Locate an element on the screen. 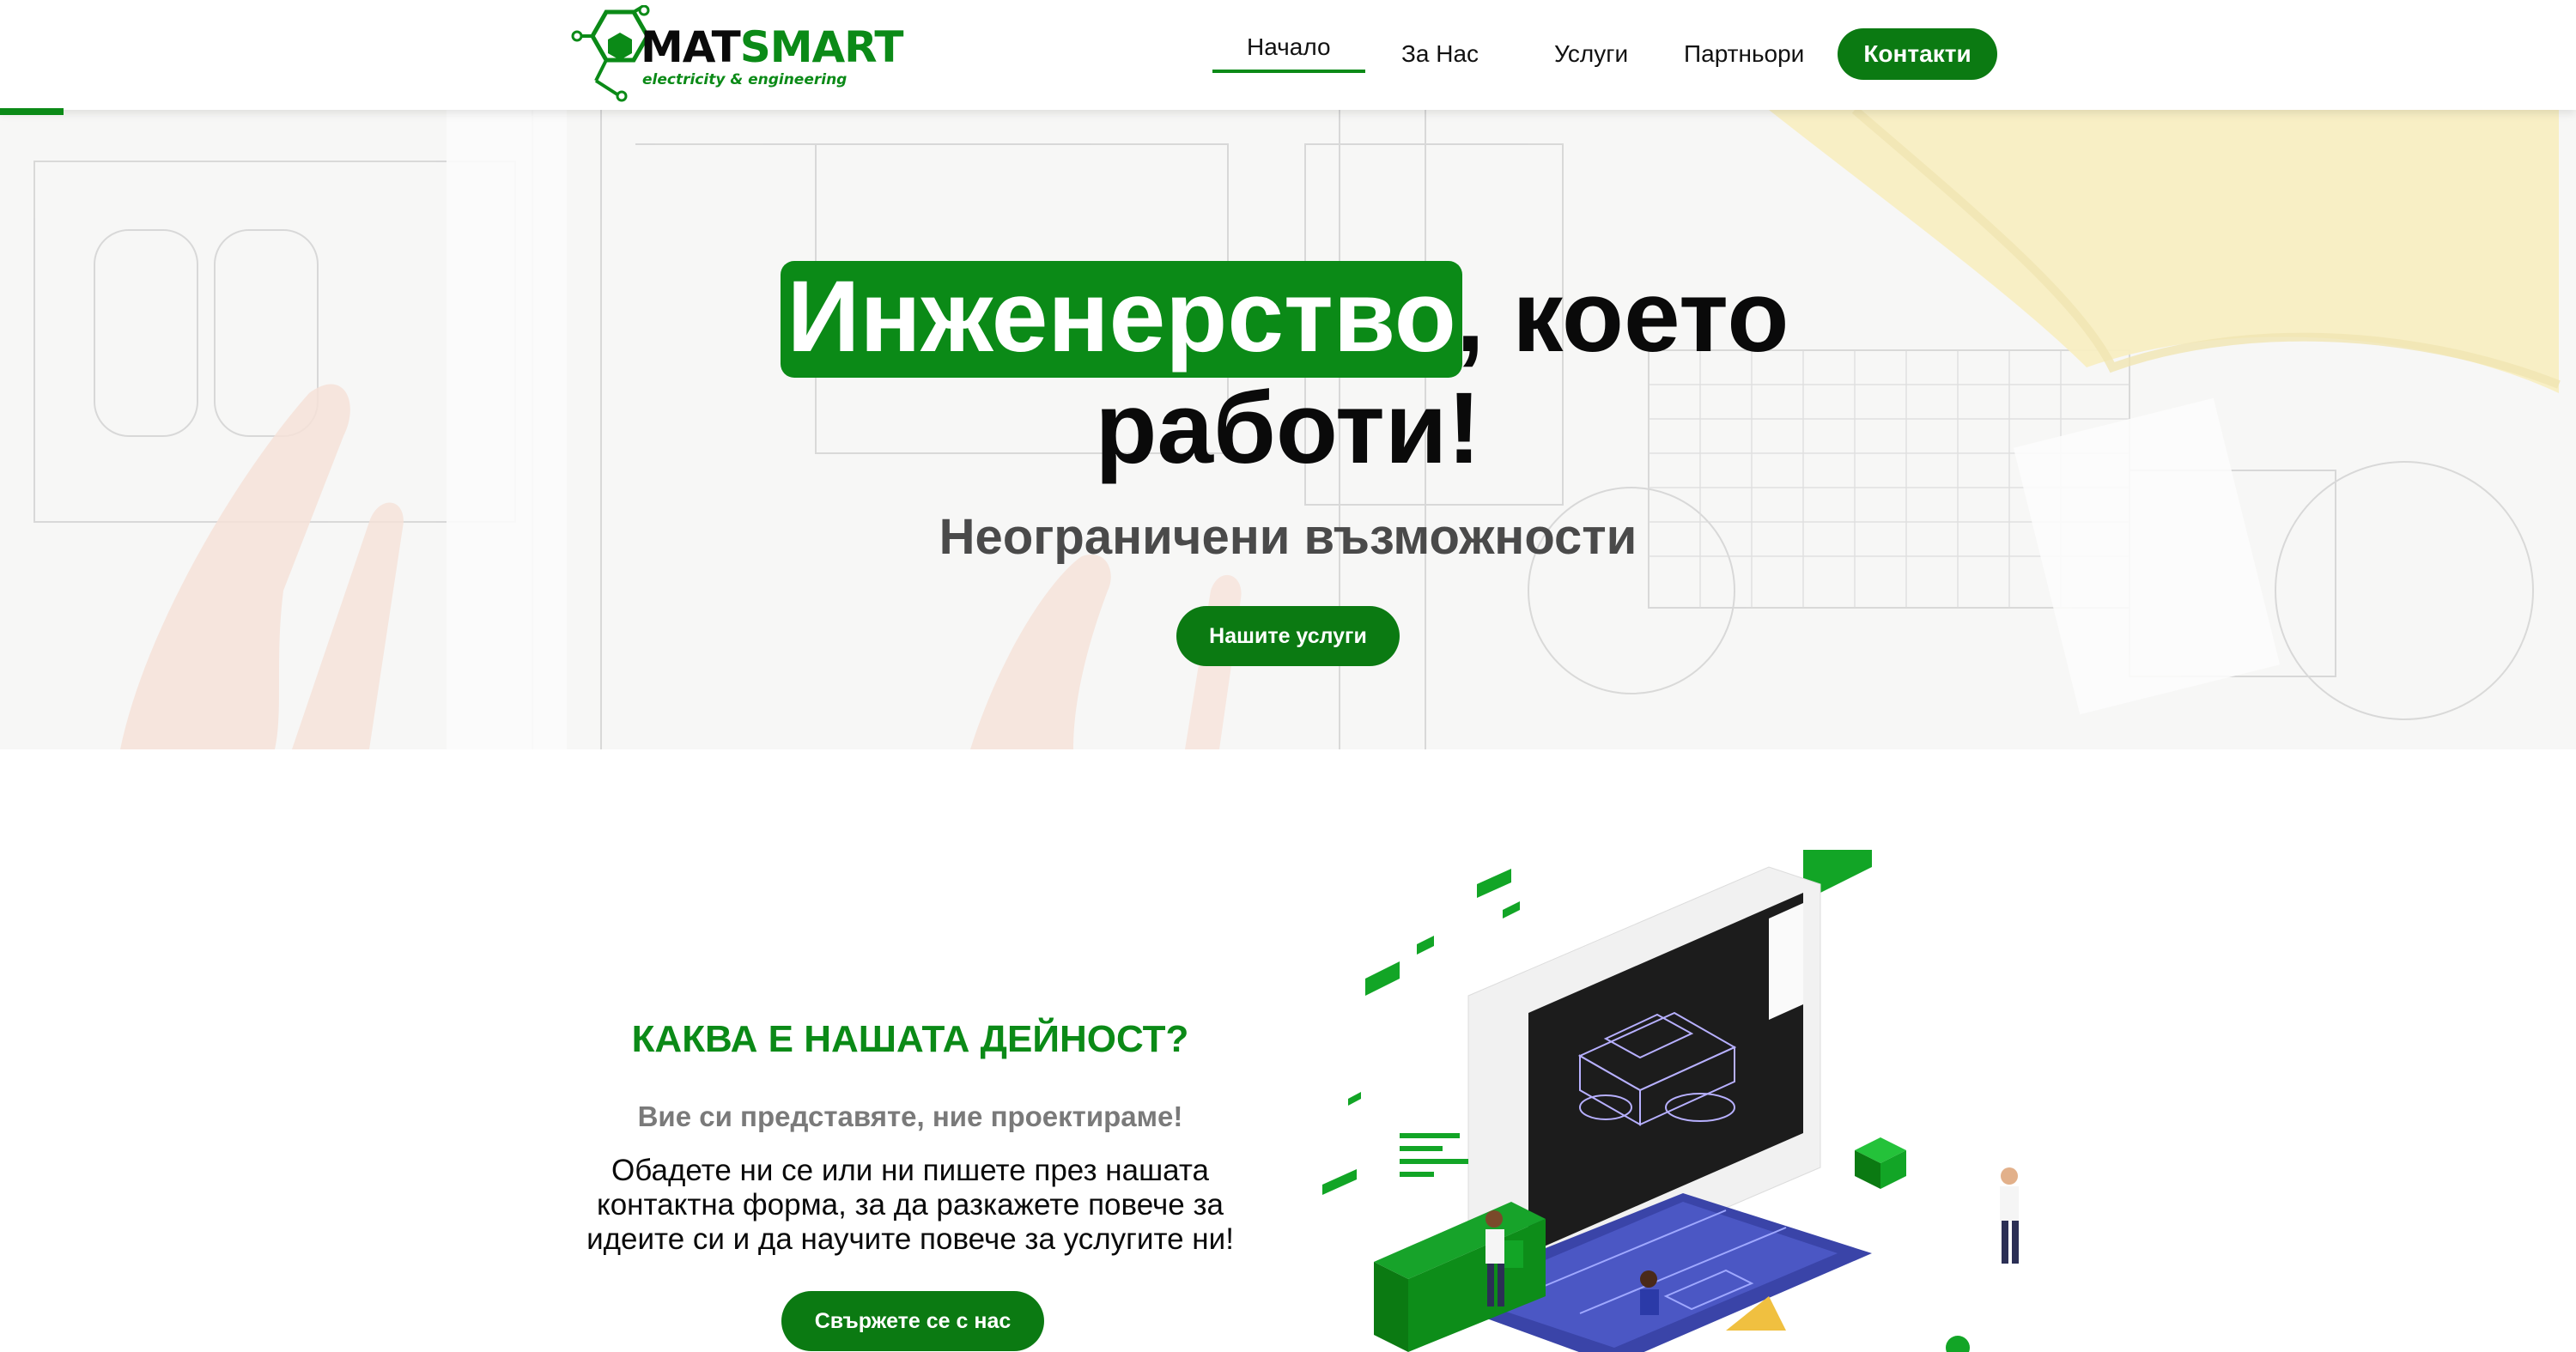  logo-word-smart: SMART is located at coordinates (821, 47).